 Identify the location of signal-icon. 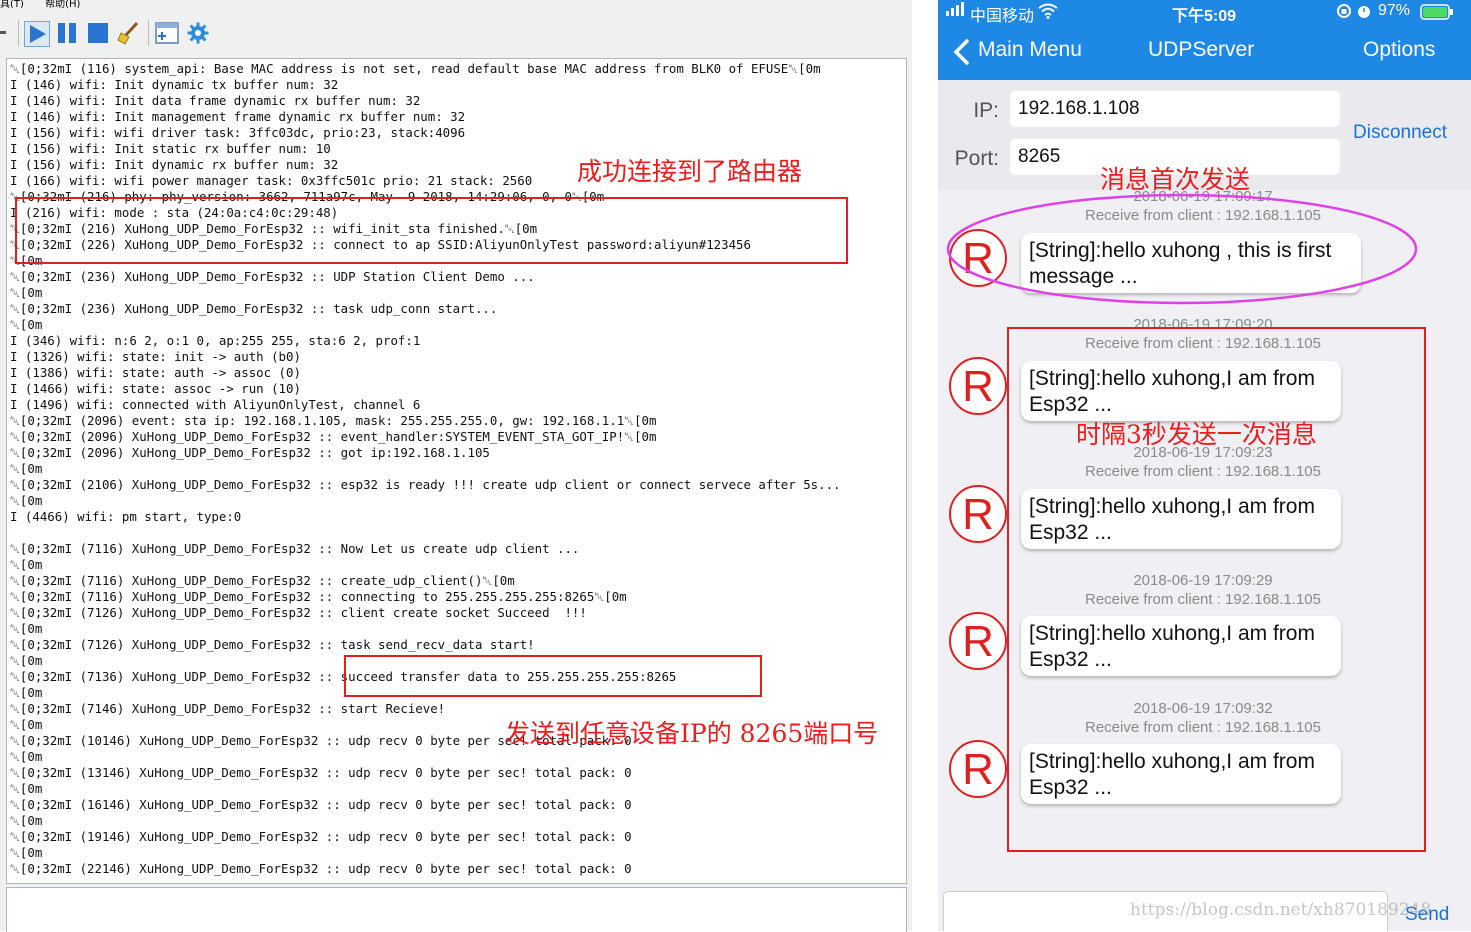
(956, 11).